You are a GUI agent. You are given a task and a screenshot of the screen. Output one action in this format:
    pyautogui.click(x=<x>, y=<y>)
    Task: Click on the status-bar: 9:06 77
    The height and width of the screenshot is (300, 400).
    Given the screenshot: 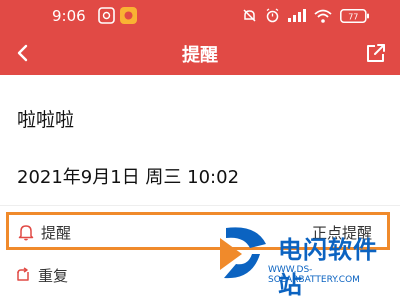 What is the action you would take?
    pyautogui.click(x=200, y=16)
    